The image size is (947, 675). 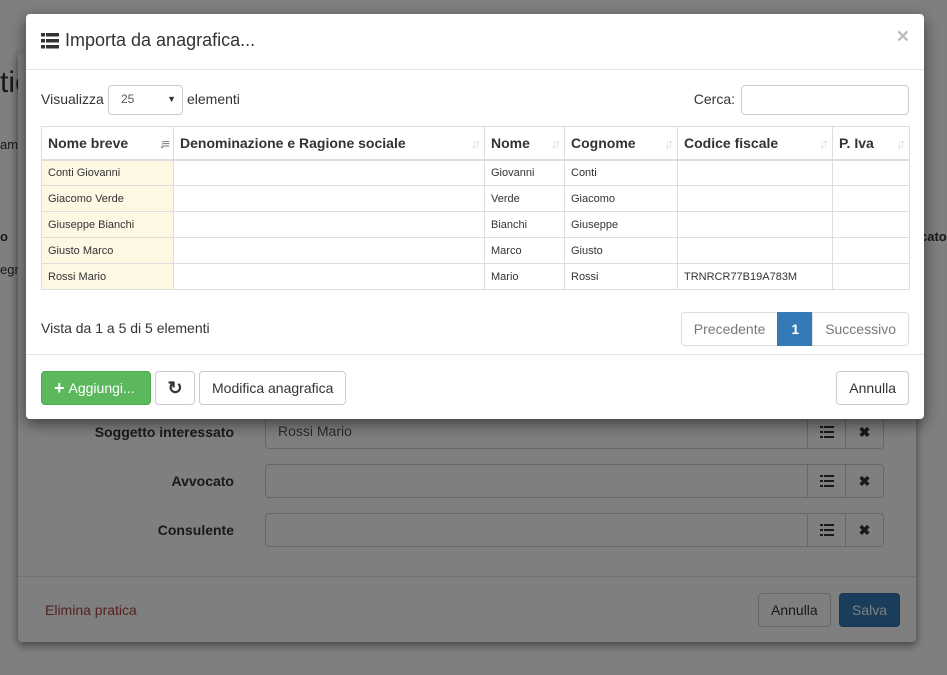 What do you see at coordinates (164, 143) in the screenshot?
I see `sort-asc-icon: ↓≡` at bounding box center [164, 143].